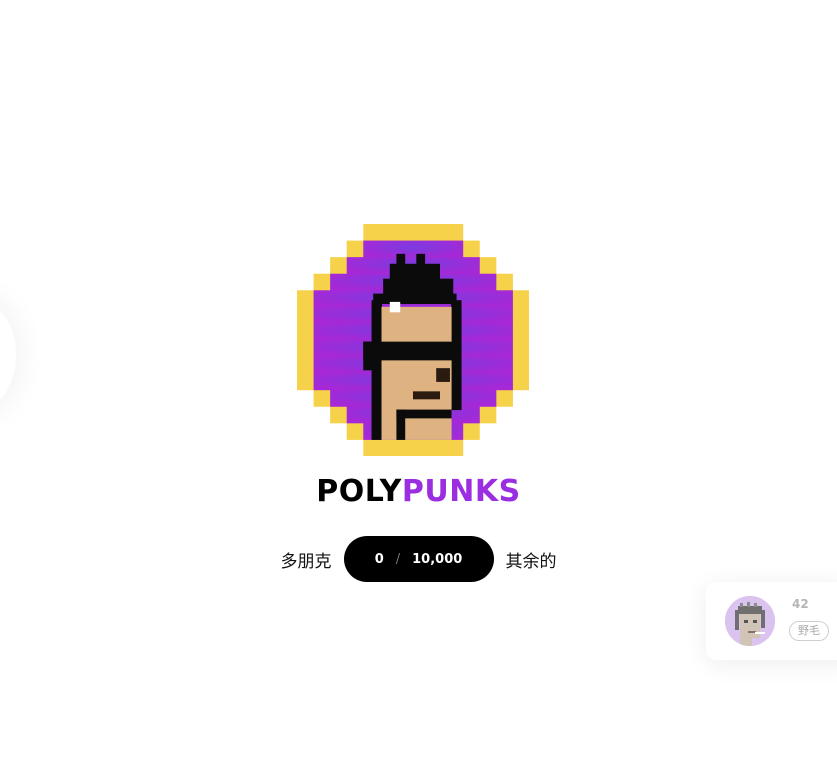 This screenshot has width=837, height=758. What do you see at coordinates (437, 559) in the screenshot?
I see `total-supply: 10,000` at bounding box center [437, 559].